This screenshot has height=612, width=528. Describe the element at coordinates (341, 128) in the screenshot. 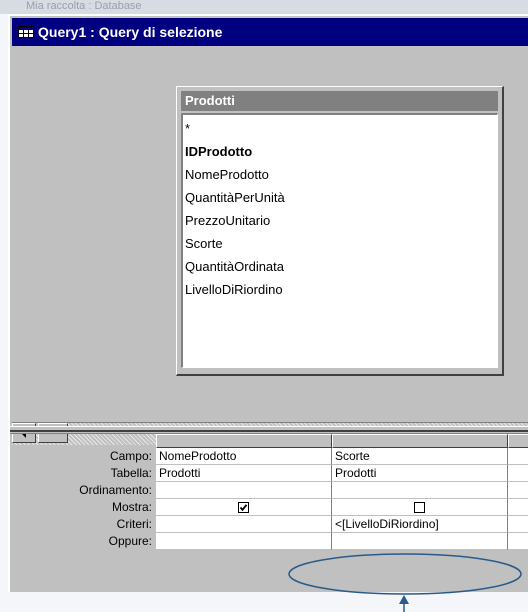

I see `field-item-all: *` at that location.